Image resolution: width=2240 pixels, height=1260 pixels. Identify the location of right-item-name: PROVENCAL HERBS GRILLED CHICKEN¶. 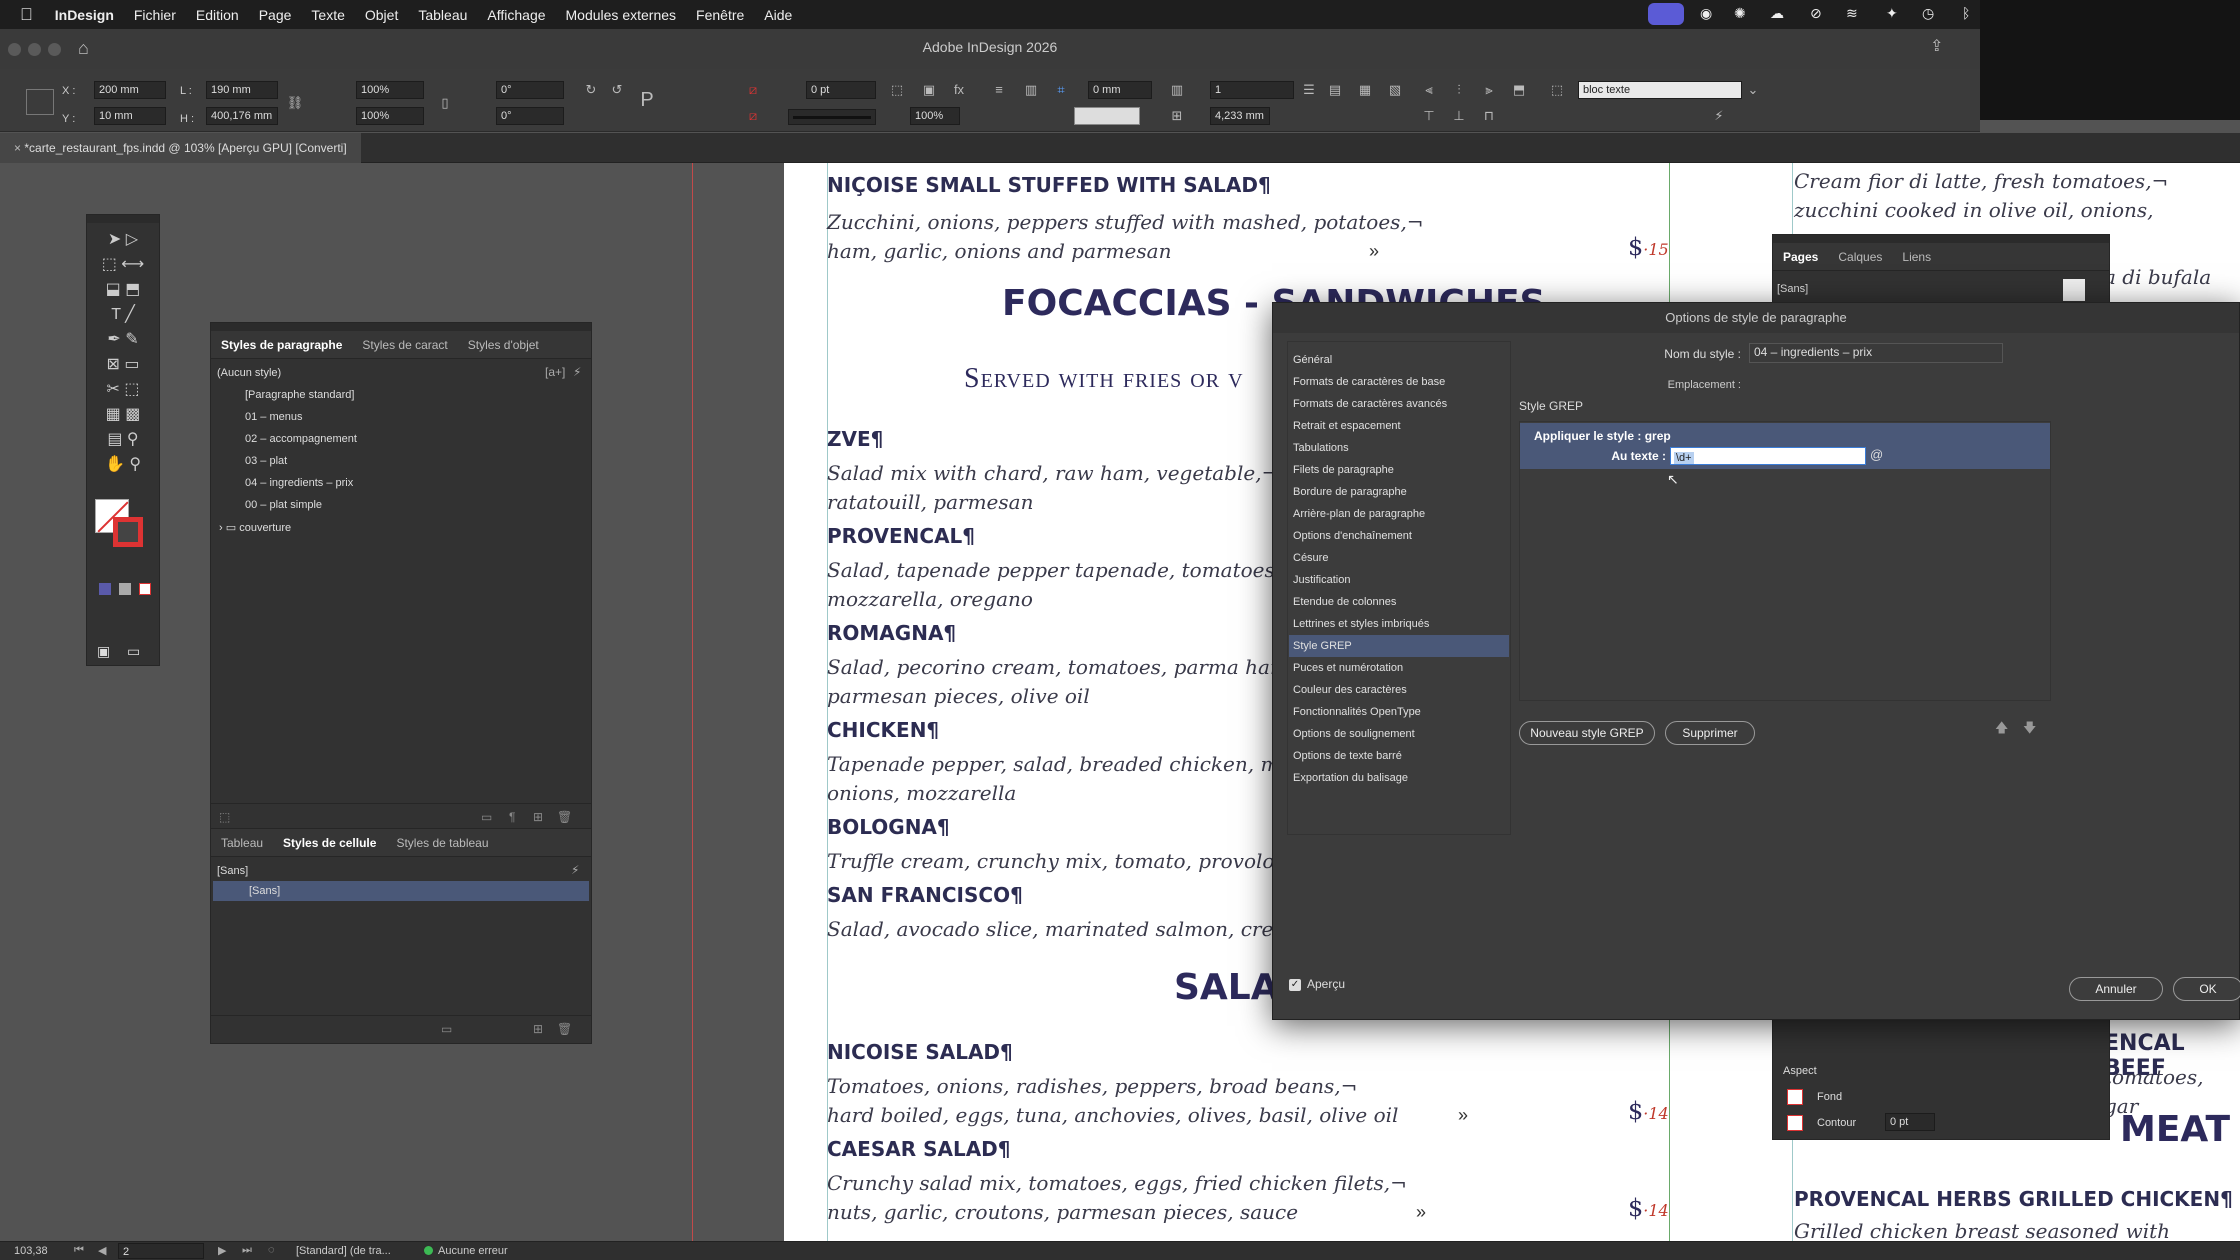
(2013, 1199).